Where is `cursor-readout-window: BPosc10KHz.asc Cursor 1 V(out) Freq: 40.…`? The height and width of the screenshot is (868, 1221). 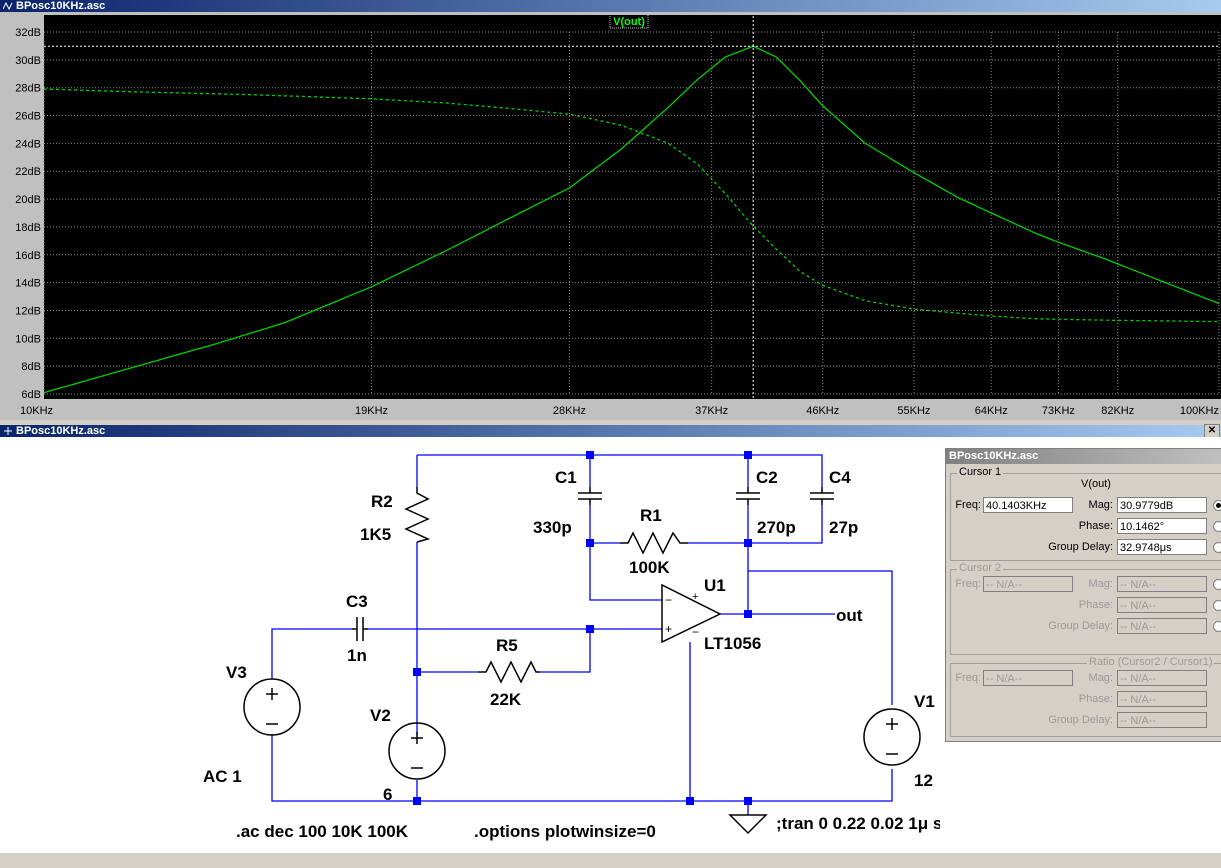
cursor-readout-window: BPosc10KHz.asc Cursor 1 V(out) Freq: 40.… is located at coordinates (1083, 595).